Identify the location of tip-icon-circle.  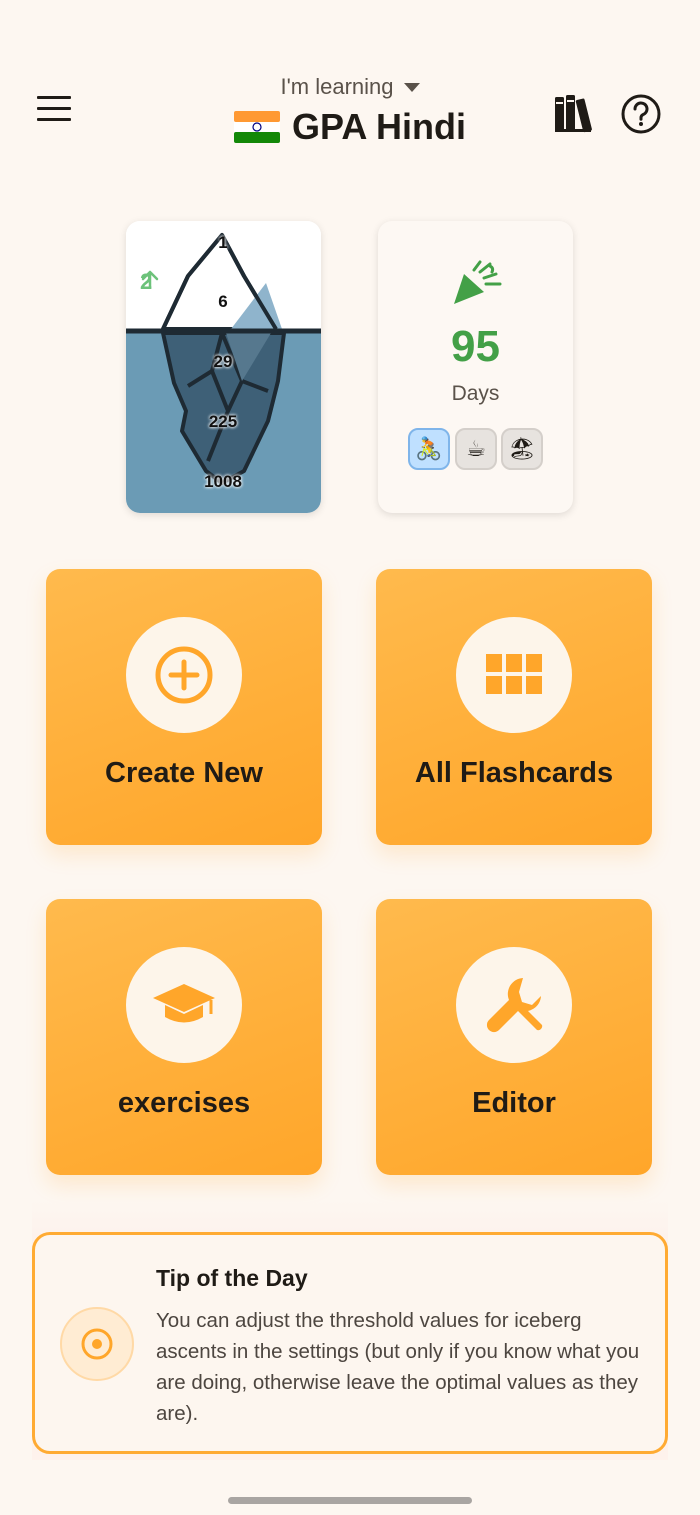
(97, 1344).